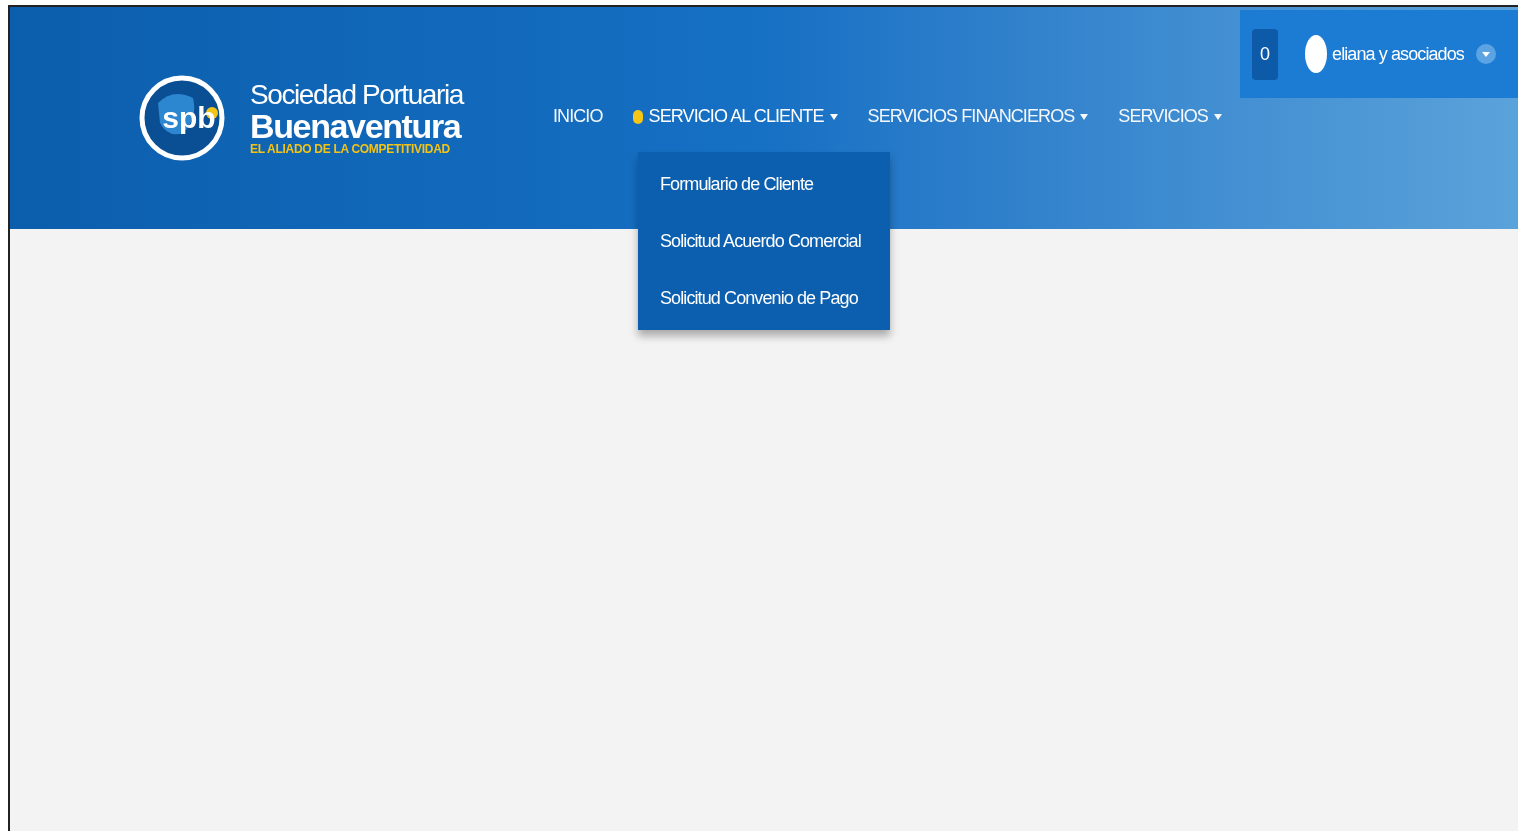 This screenshot has width=1518, height=831. Describe the element at coordinates (775, 184) in the screenshot. I see `dropdown-item: Formulario de Cliente` at that location.